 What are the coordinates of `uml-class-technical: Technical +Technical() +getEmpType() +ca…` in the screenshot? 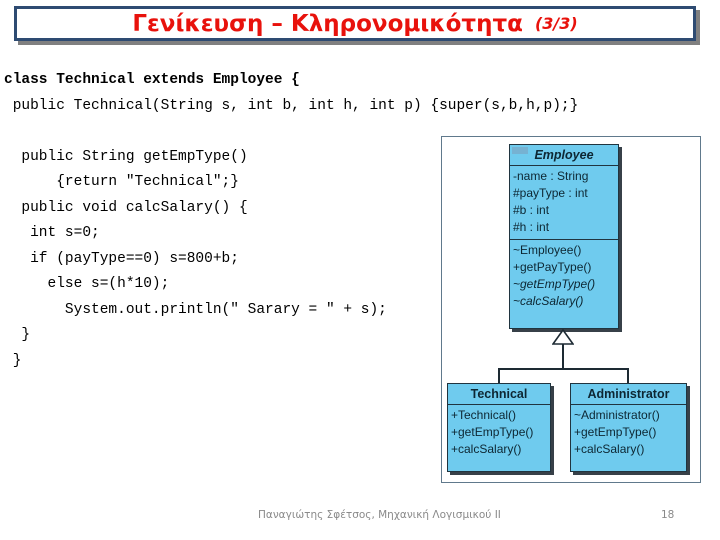 It's located at (499, 427).